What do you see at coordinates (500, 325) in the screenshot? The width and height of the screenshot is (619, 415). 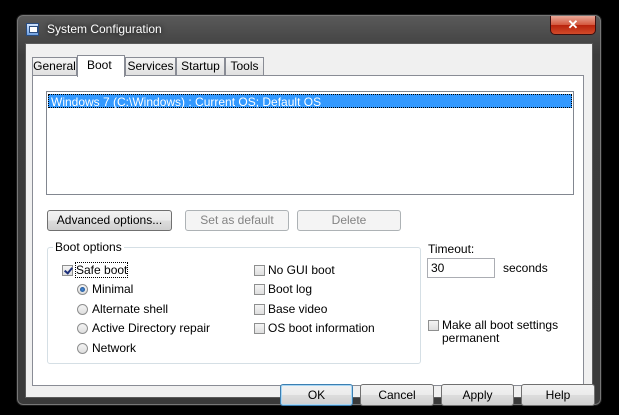 I see `make-permanent-line1: Make all boot settings` at bounding box center [500, 325].